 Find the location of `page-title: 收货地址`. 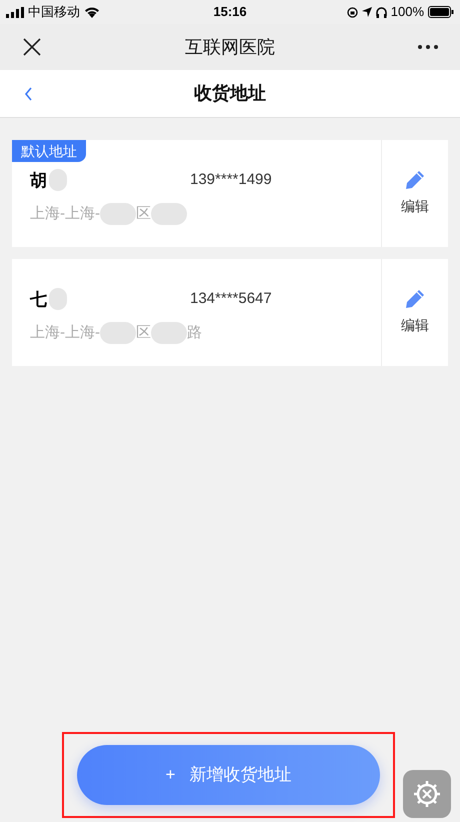

page-title: 收货地址 is located at coordinates (230, 93).